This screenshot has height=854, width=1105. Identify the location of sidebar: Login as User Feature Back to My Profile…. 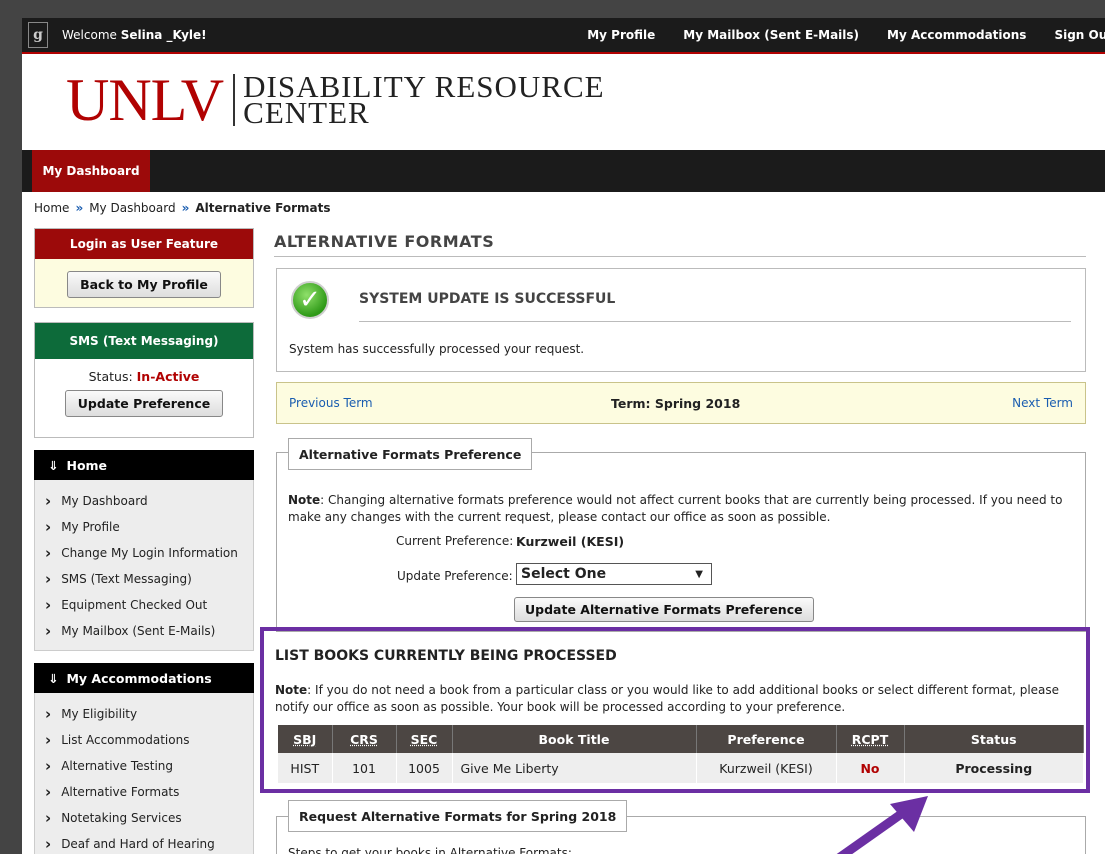
(144, 541).